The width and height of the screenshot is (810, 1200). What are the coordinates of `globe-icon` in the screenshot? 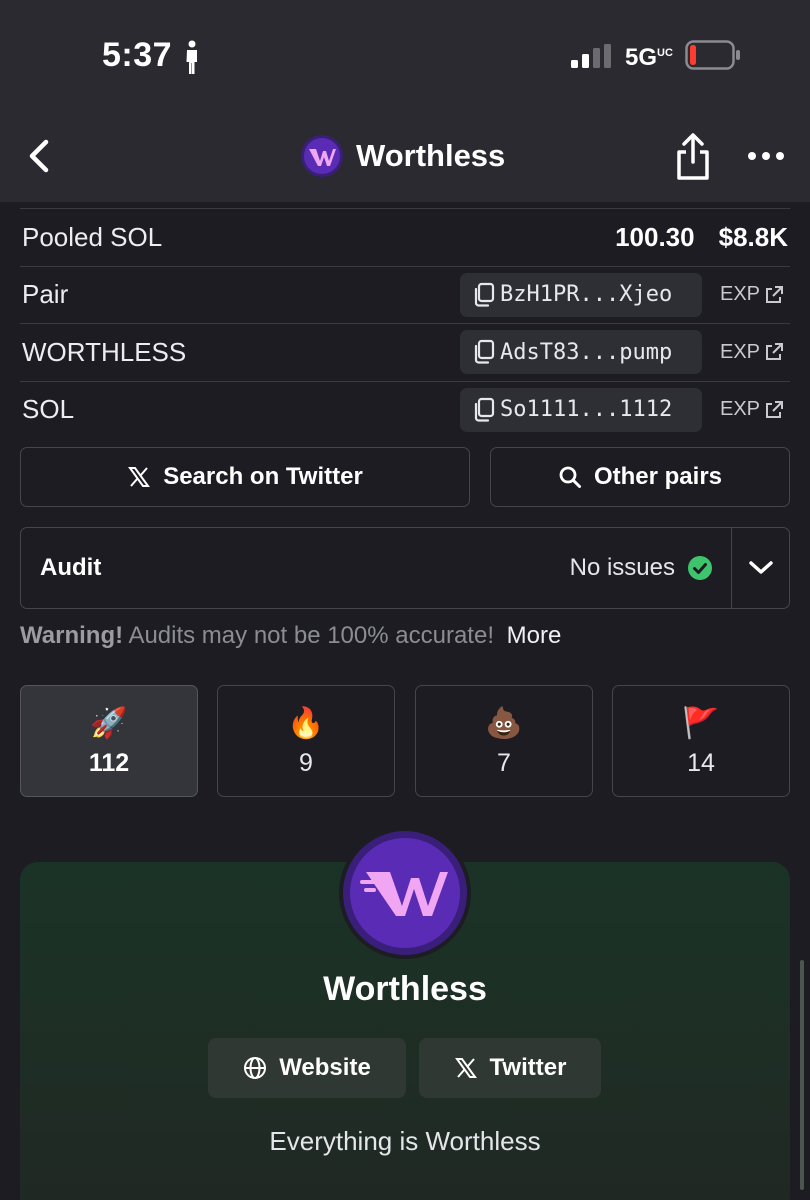 It's located at (255, 1068).